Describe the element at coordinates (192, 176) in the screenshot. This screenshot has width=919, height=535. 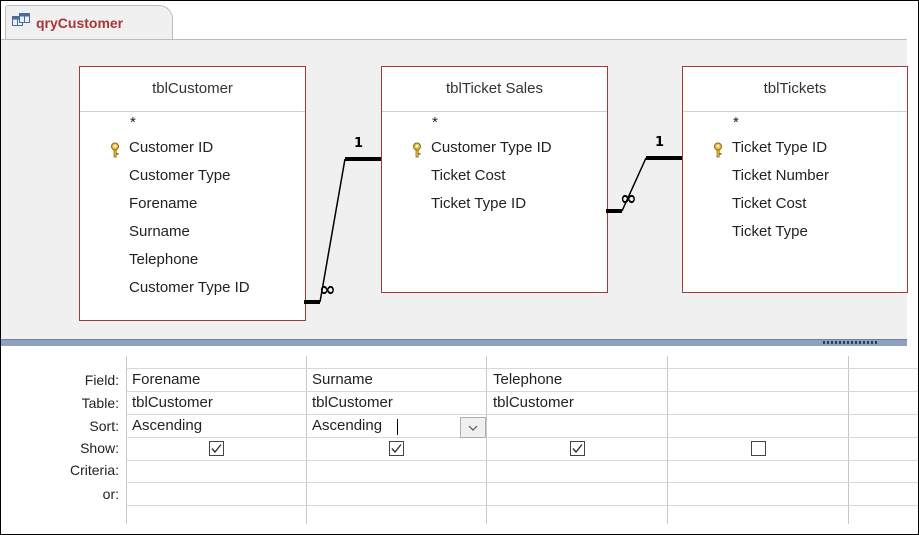
I see `field-item: Customer Type` at that location.